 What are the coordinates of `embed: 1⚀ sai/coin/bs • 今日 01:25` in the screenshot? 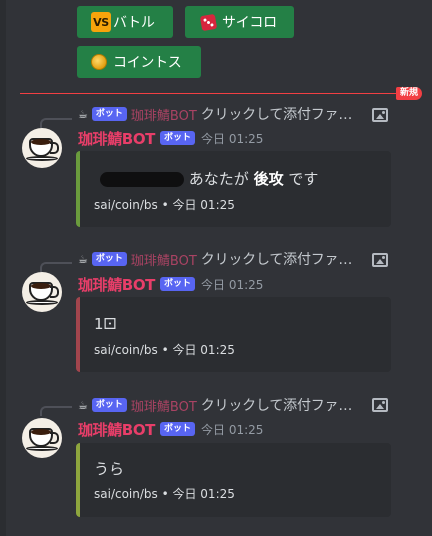 It's located at (233, 334).